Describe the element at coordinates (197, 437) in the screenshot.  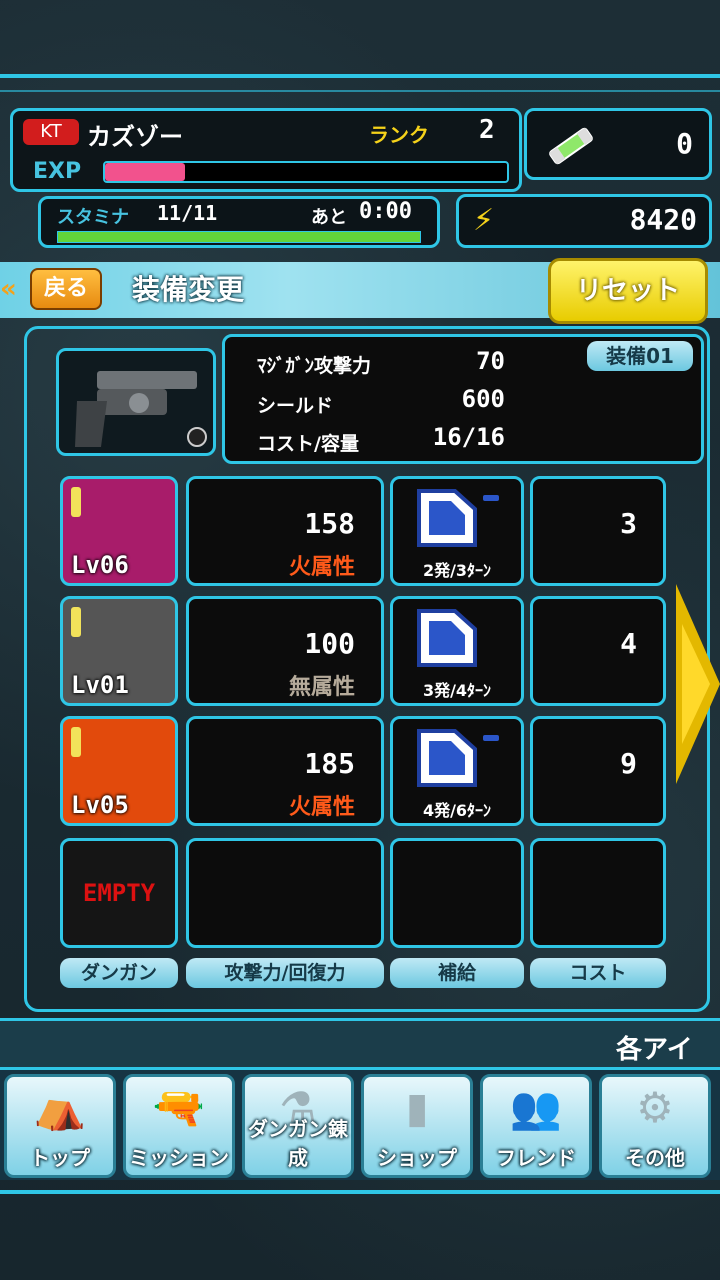
I see `bullet-icon` at that location.